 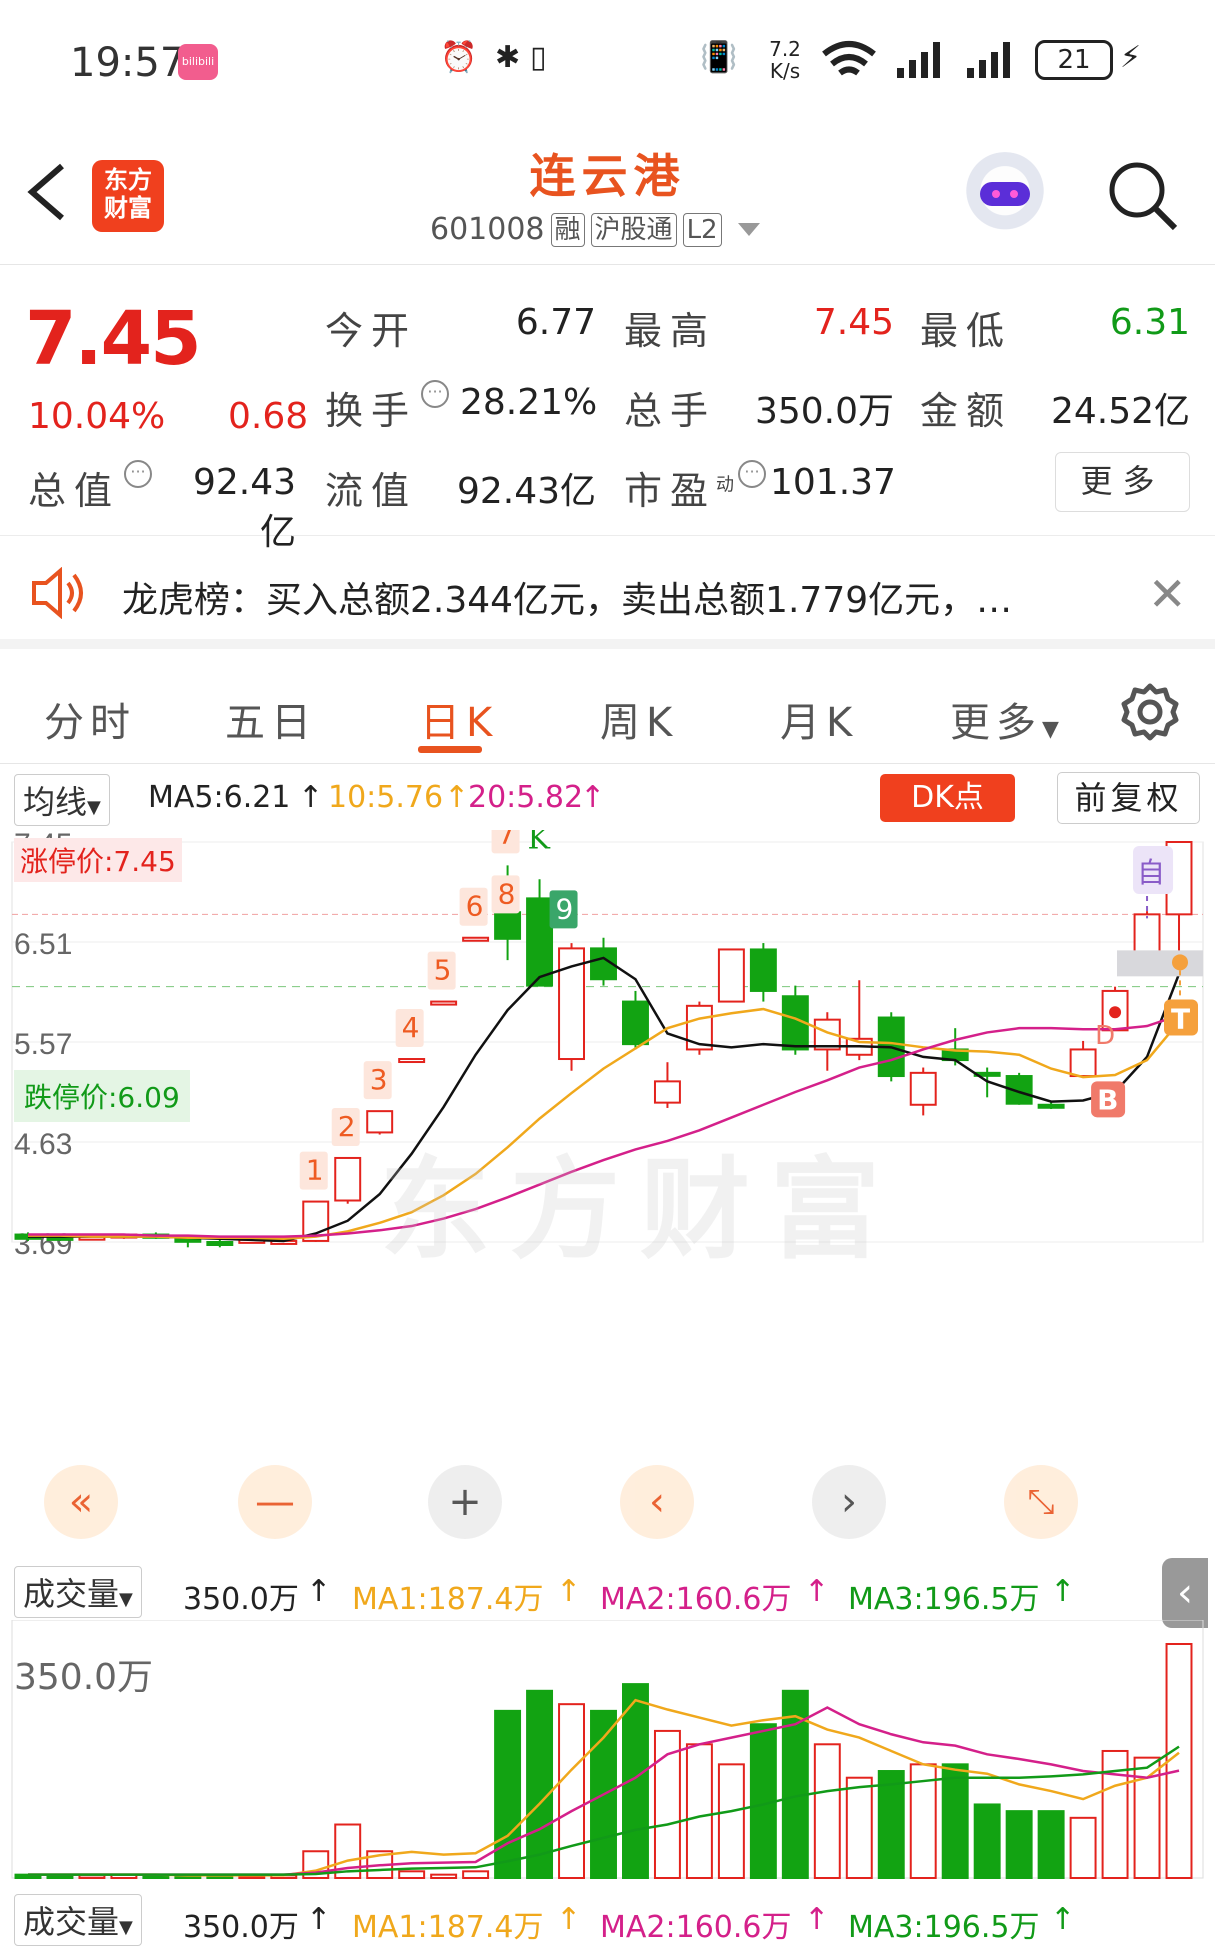 I want to click on notice-bar: 龙虎榜：买入总额2.344亿元，卖出总额1.779亿元，… ✕, so click(x=607, y=593).